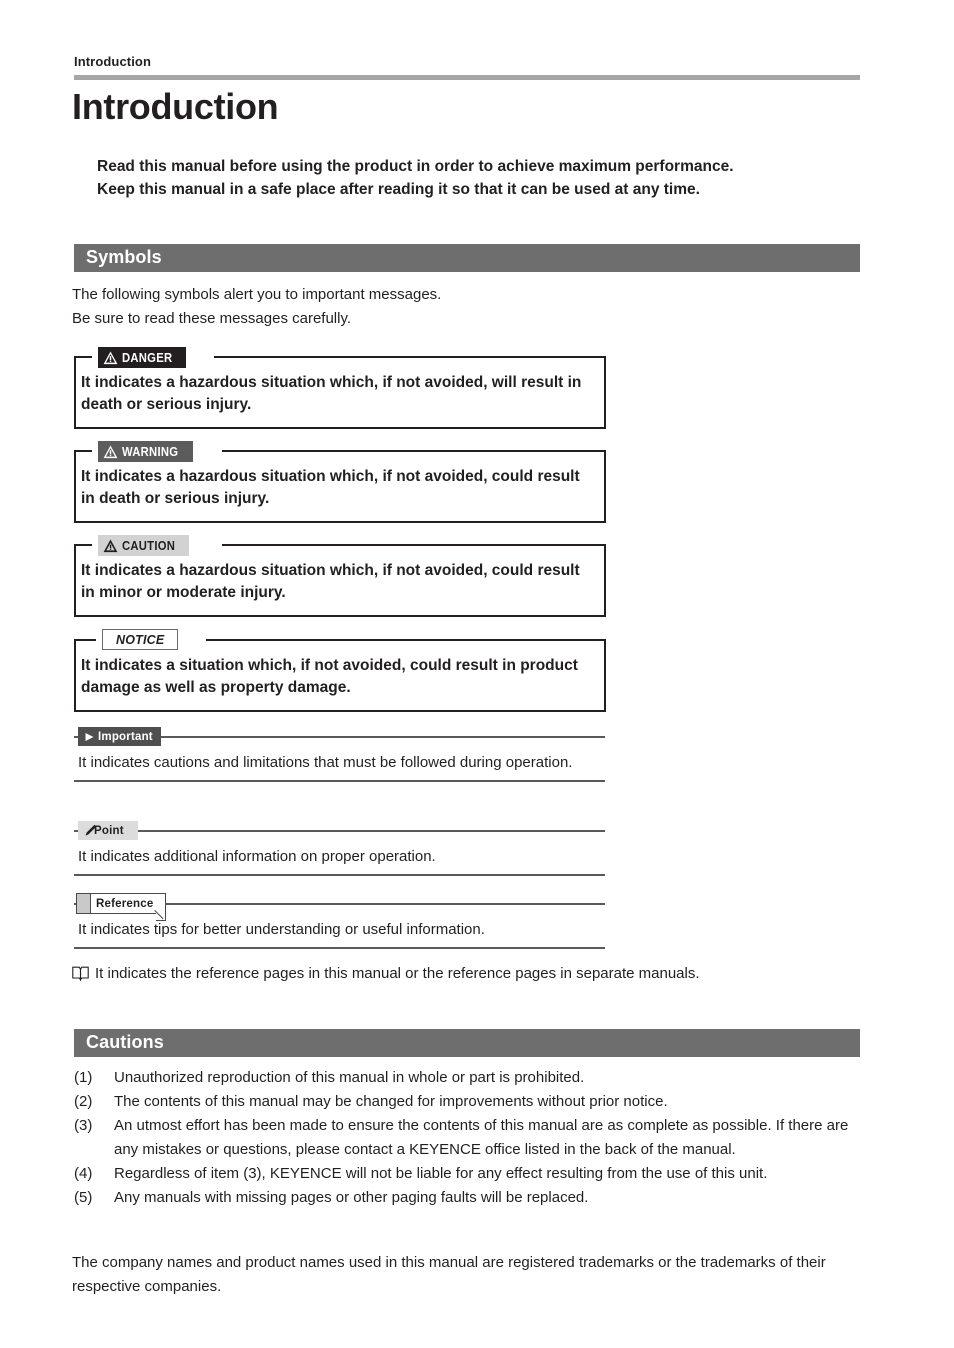 This screenshot has height=1348, width=954. I want to click on alert-badge-warning: WARNING, so click(145, 451).